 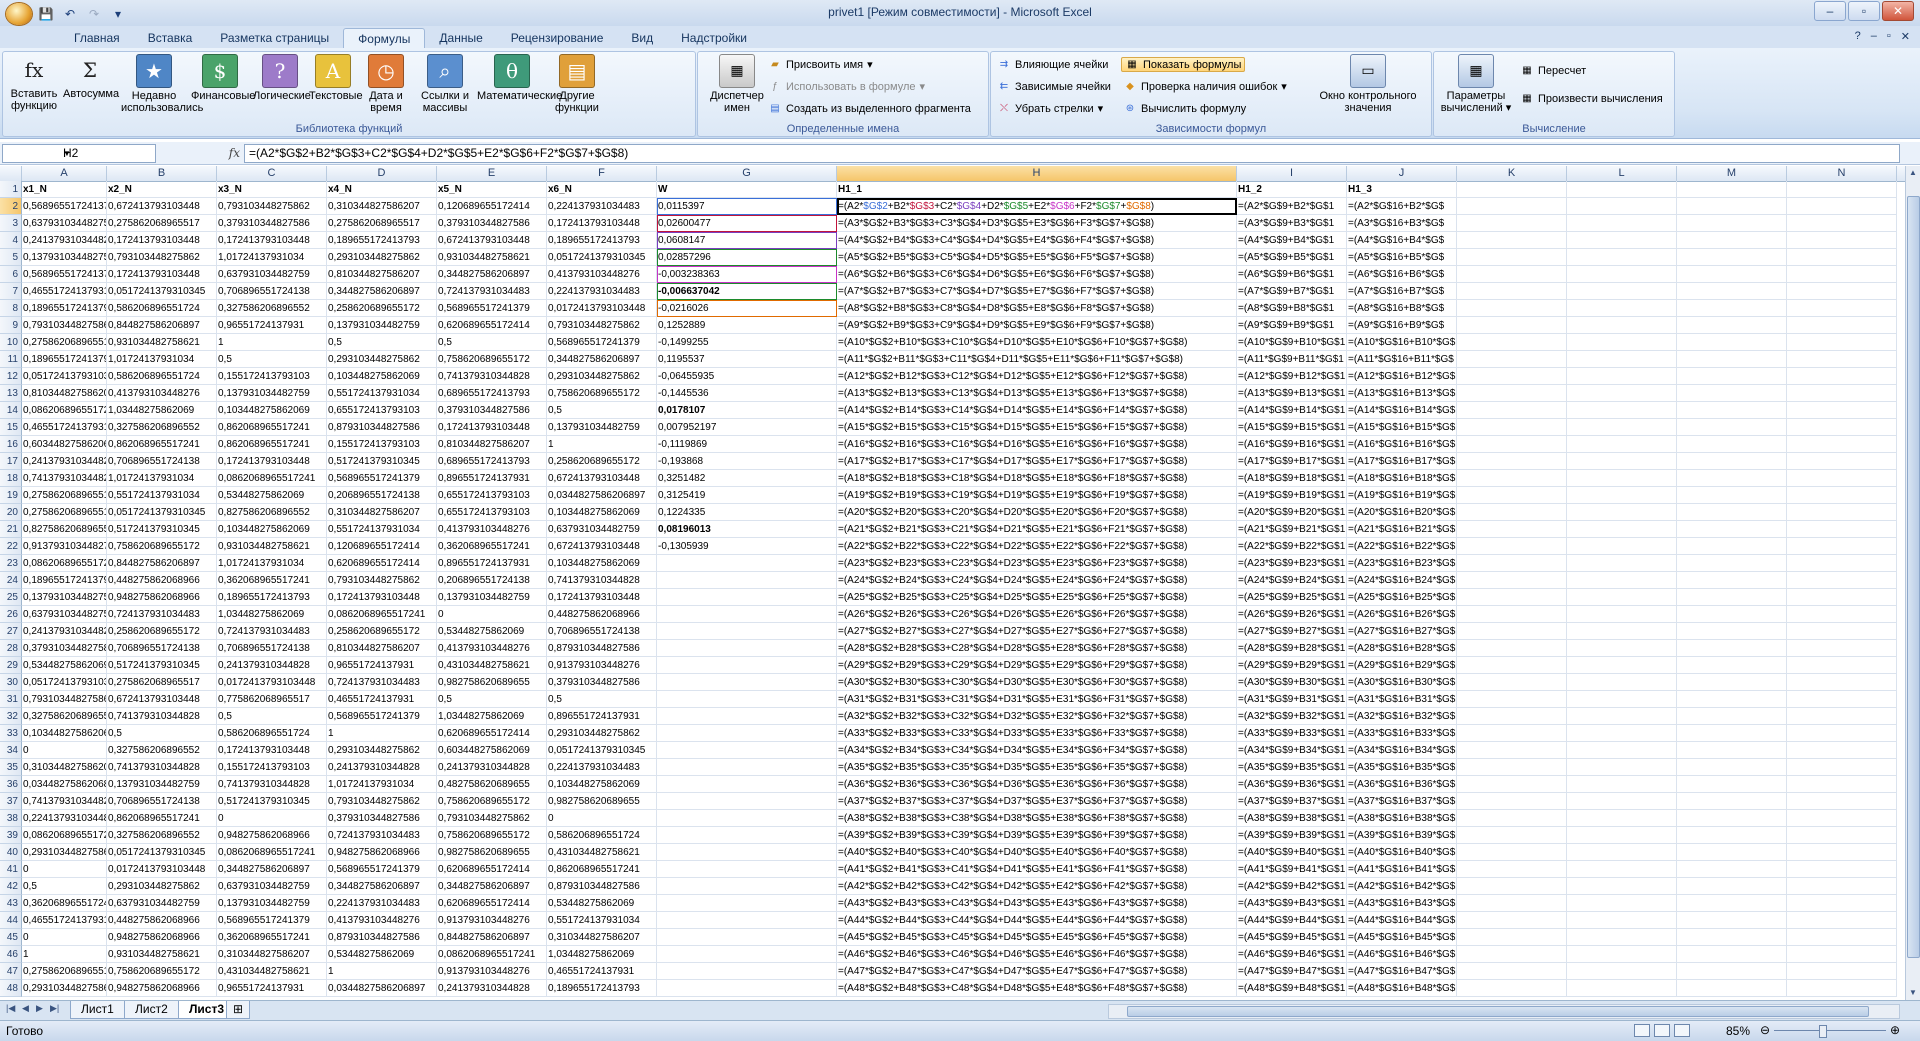 I want to click on cell-D14: 0,655172413793103, so click(x=382, y=410).